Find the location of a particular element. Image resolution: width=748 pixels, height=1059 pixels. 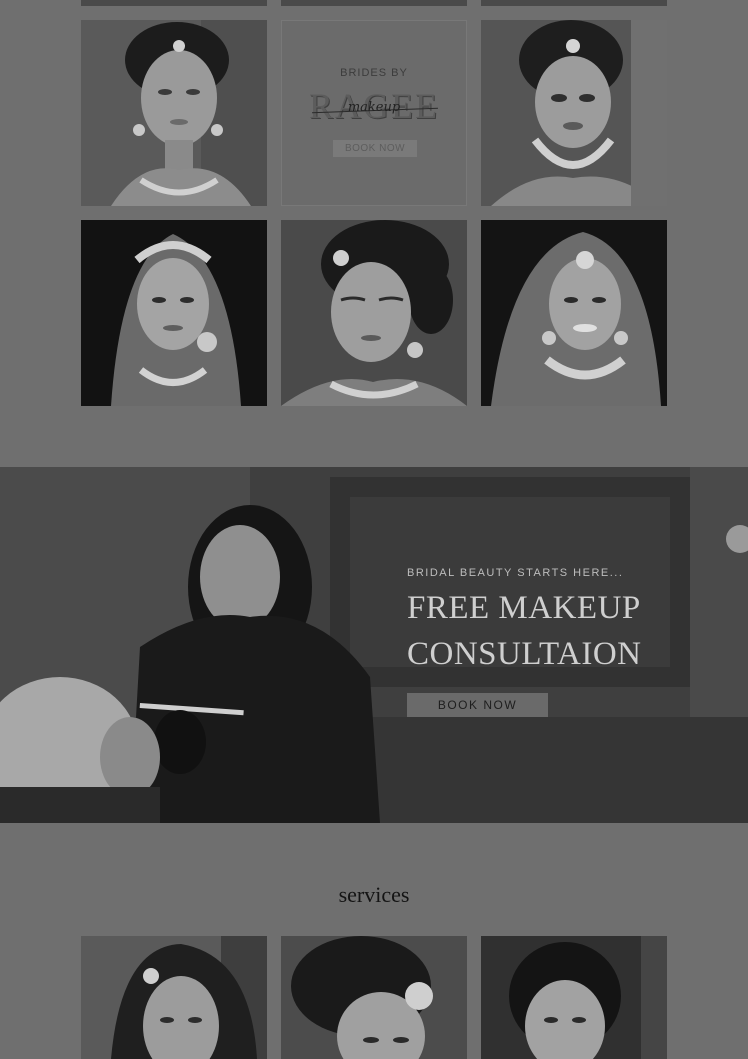

logo-makeup-script: makeup is located at coordinates (374, 107).